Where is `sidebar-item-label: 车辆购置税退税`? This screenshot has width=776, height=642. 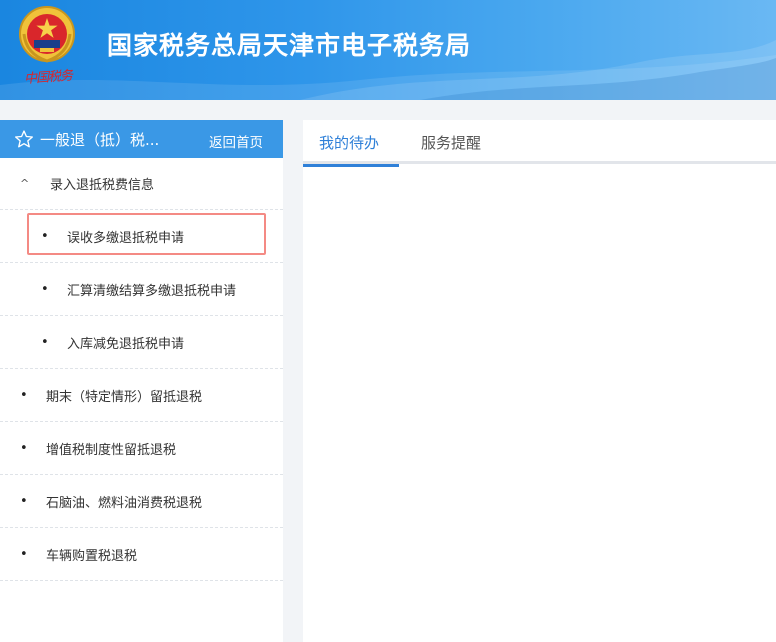
sidebar-item-label: 车辆购置税退税 is located at coordinates (92, 556).